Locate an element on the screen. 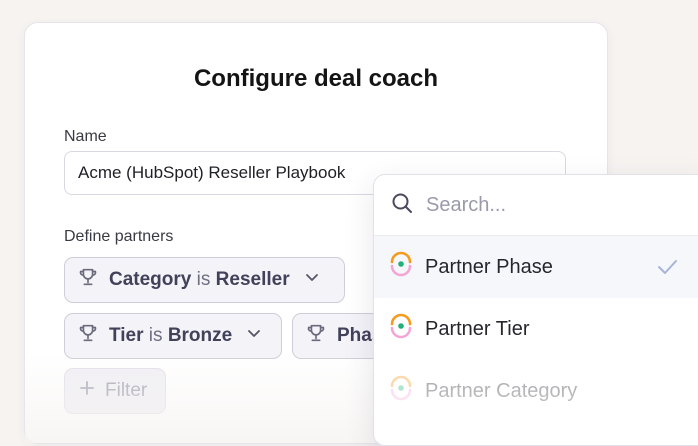 The image size is (698, 446). chip-value: Bronze is located at coordinates (200, 335).